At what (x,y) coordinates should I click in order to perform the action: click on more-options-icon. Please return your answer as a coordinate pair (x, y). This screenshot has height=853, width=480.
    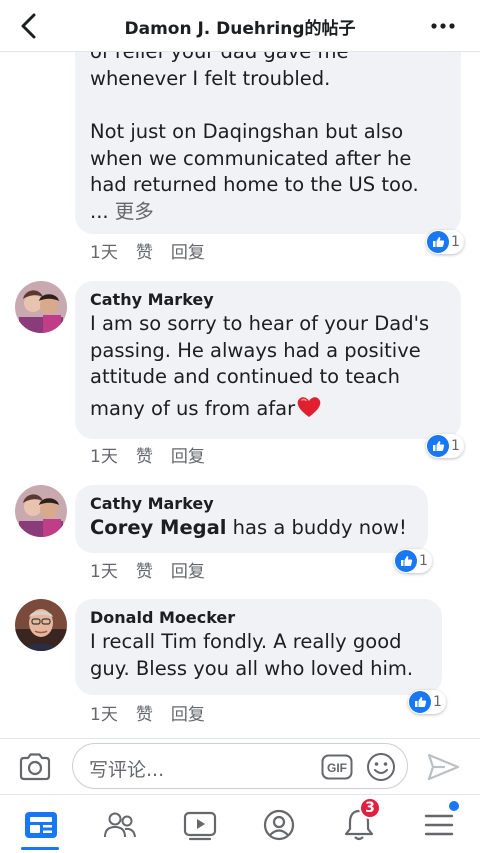
    Looking at the image, I should click on (443, 26).